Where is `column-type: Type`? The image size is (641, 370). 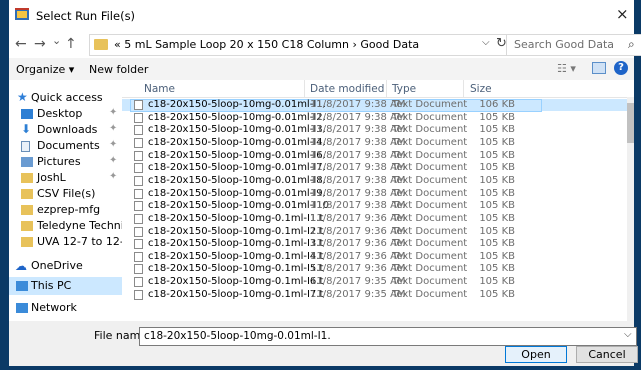
column-type: Type is located at coordinates (404, 89).